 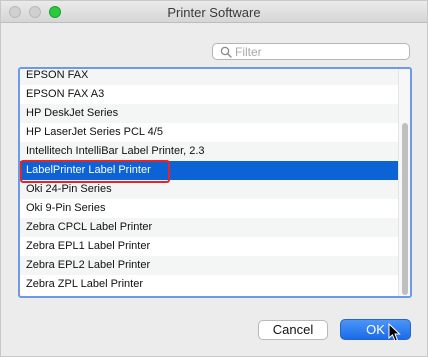 I want to click on list-item: HP DeskJet Series, so click(x=210, y=113).